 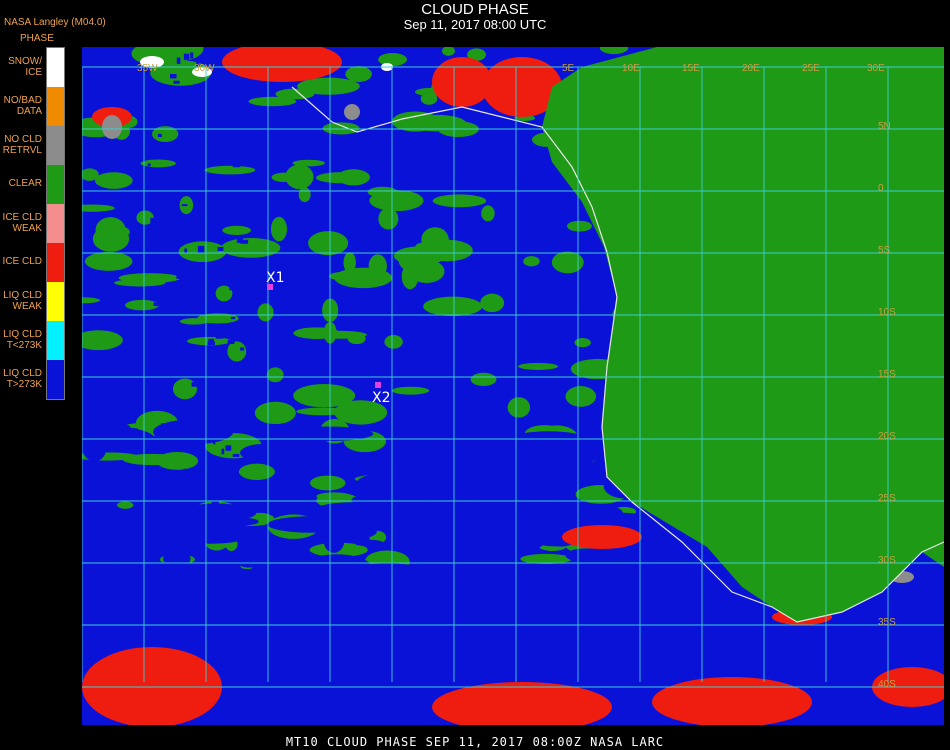 I want to click on longitude-label: 20E, so click(x=751, y=68).